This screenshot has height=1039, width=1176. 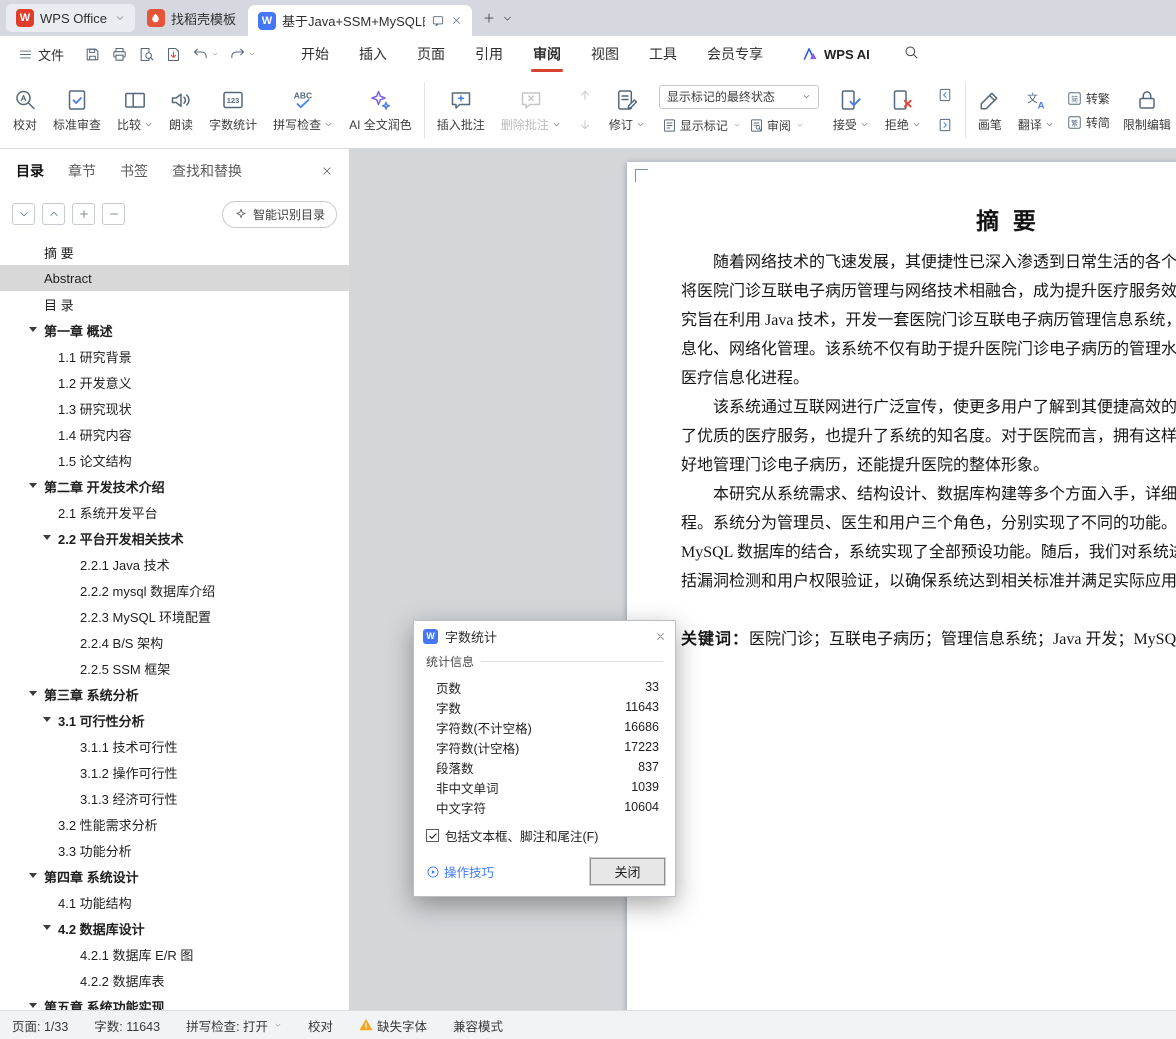 What do you see at coordinates (460, 871) in the screenshot?
I see `tips-link: 操作技巧` at bounding box center [460, 871].